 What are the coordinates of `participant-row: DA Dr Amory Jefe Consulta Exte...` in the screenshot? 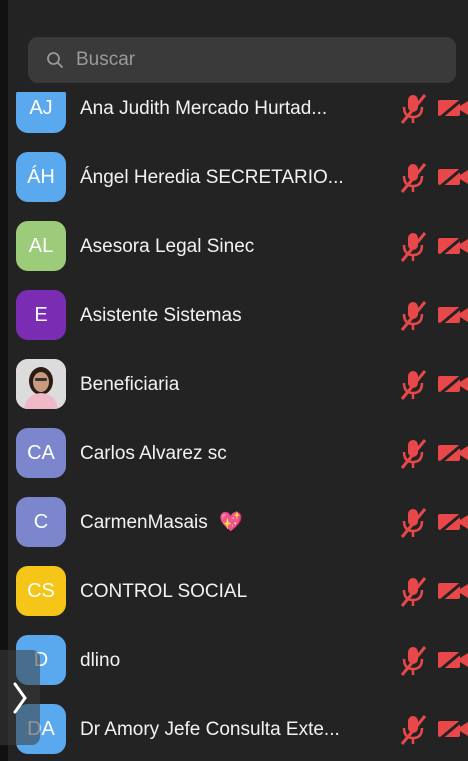 It's located at (238, 728).